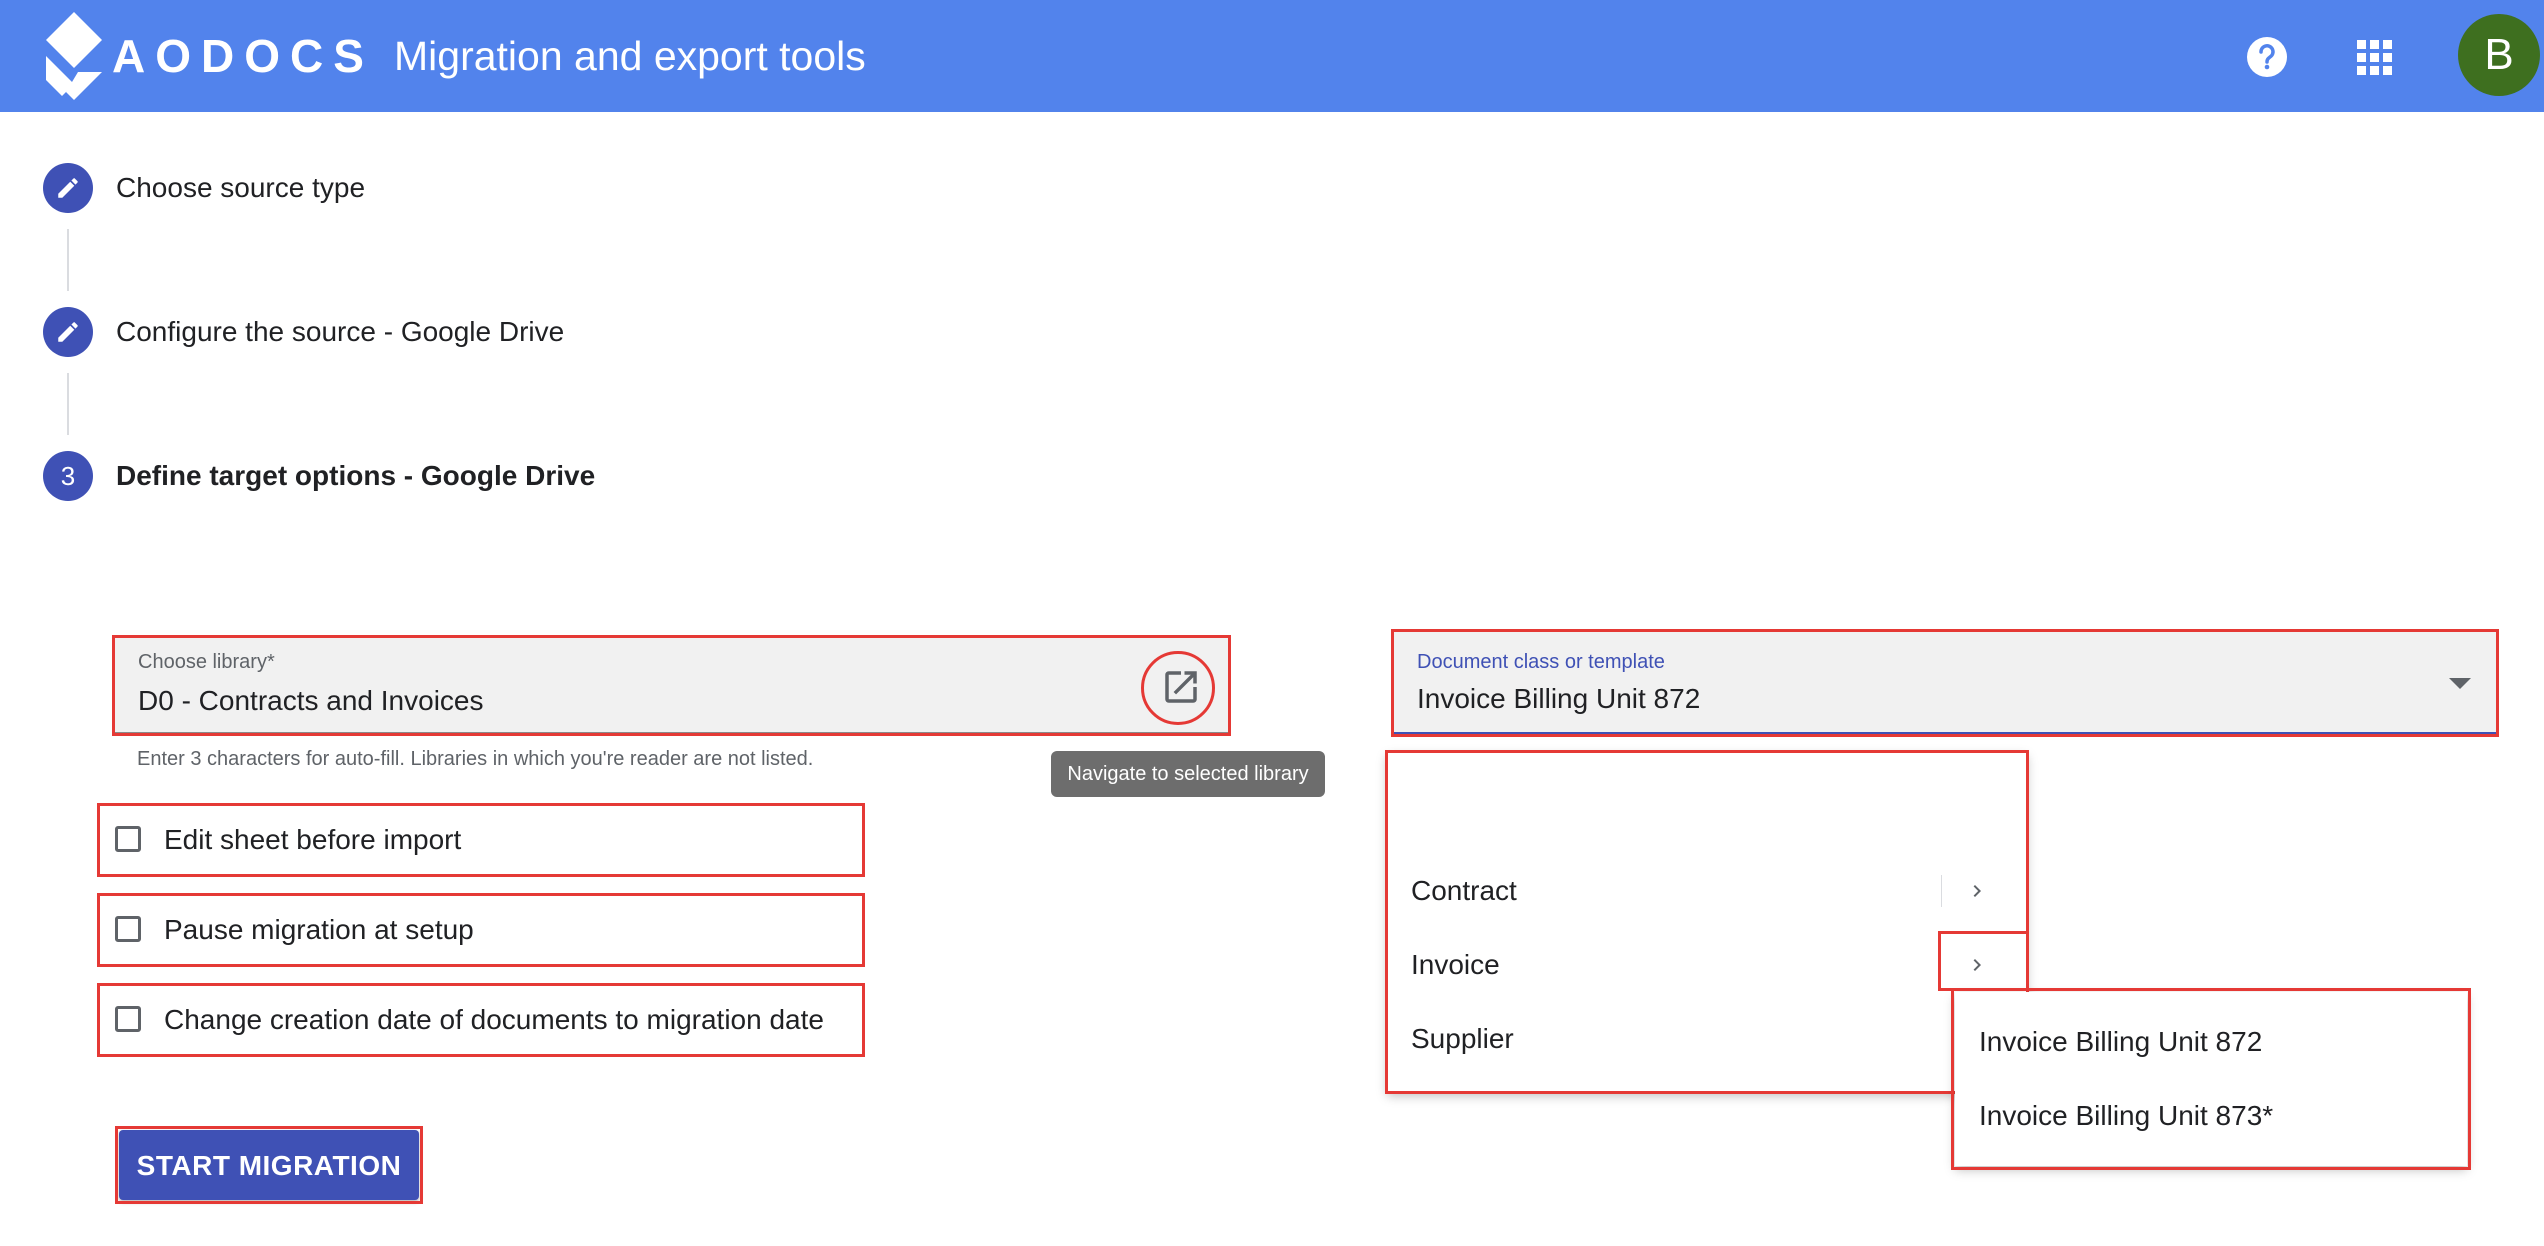 The image size is (2544, 1246). I want to click on app-title: Migration and export tools, so click(630, 56).